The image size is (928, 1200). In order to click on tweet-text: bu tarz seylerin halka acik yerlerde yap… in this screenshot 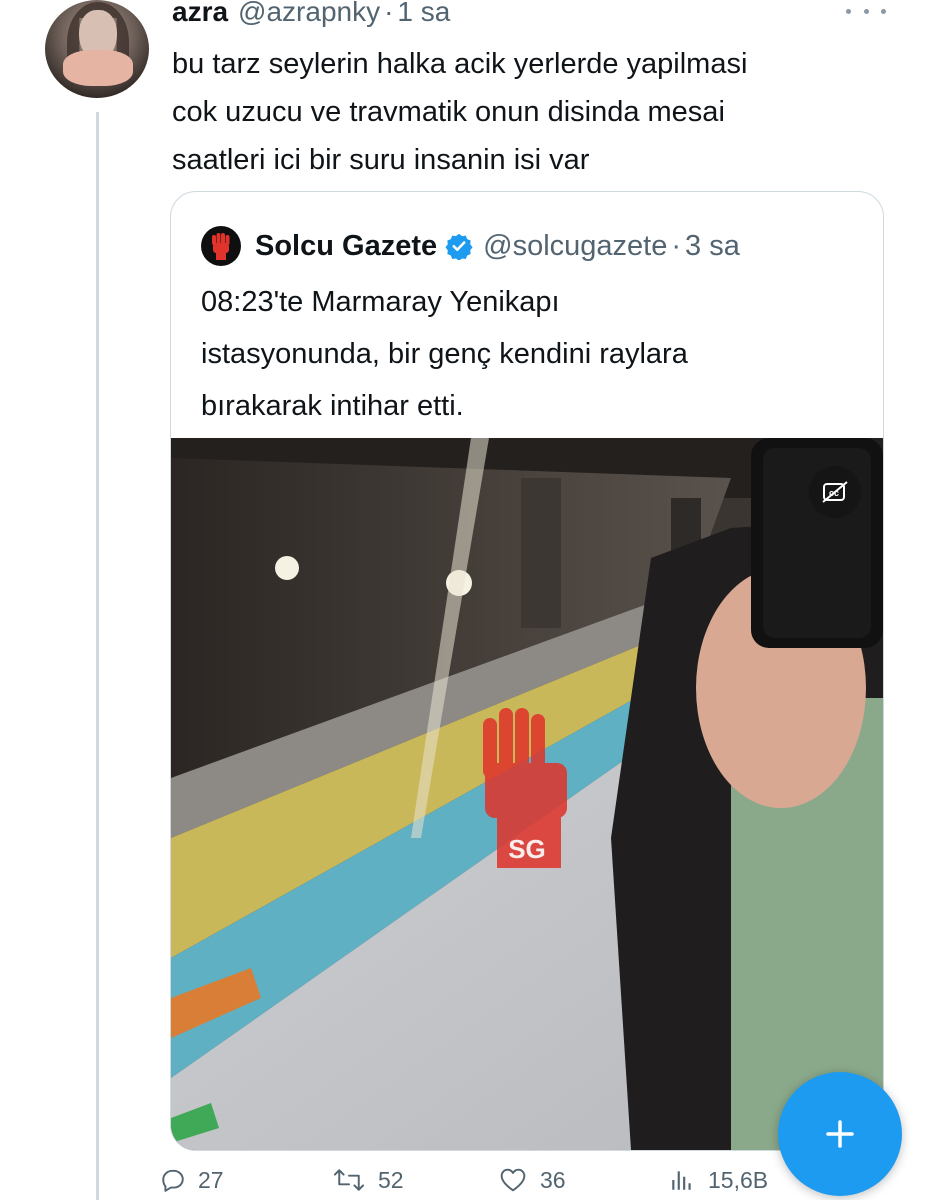, I will do `click(532, 112)`.